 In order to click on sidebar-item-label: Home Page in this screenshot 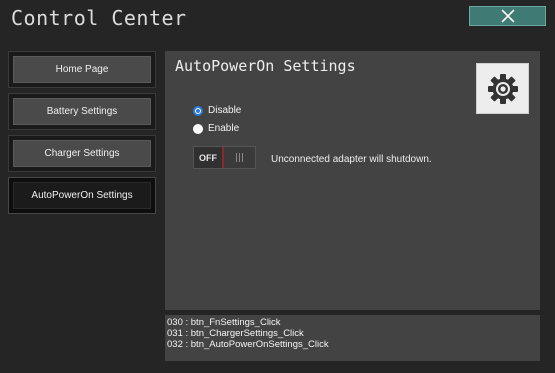, I will do `click(82, 69)`.